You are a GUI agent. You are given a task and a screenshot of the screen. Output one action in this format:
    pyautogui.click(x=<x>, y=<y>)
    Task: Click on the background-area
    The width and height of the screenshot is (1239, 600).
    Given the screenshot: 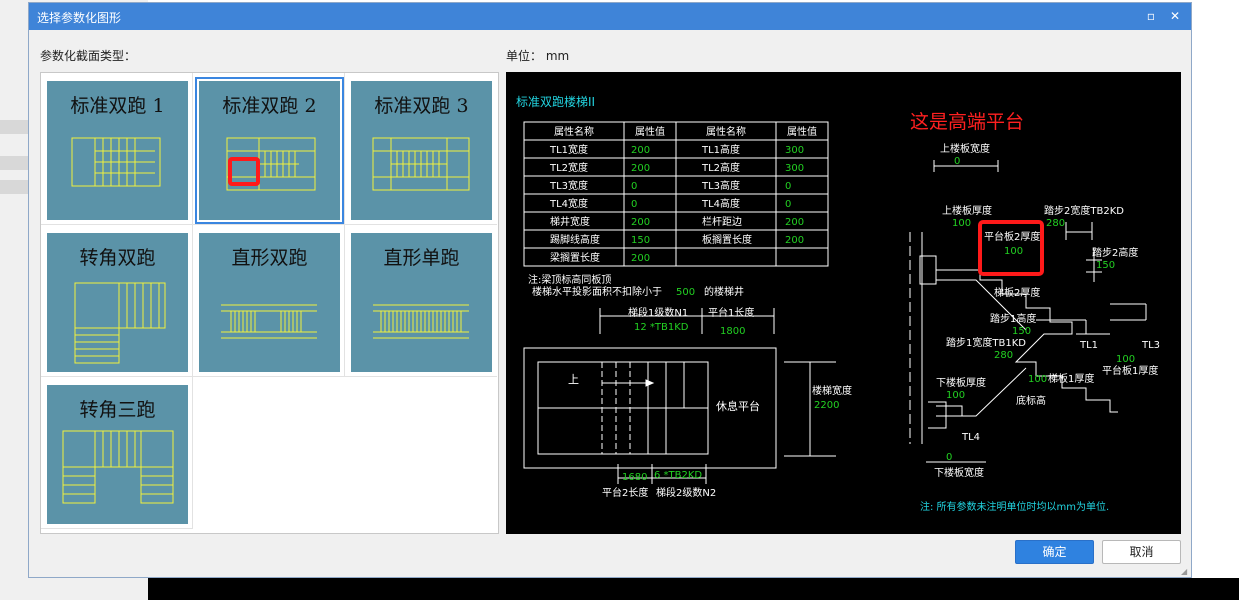 What is the action you would take?
    pyautogui.click(x=1215, y=289)
    